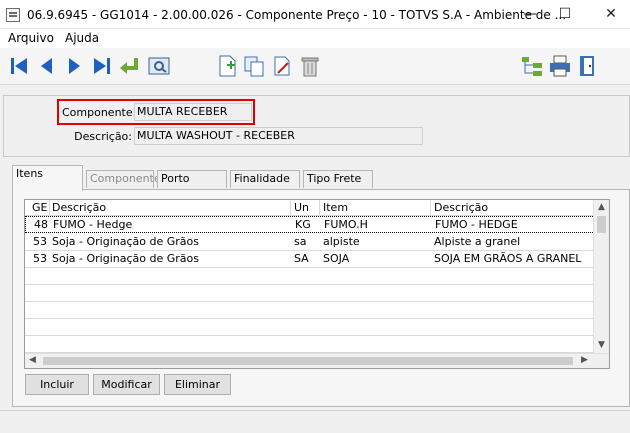  I want to click on cell-un: KG, so click(303, 224).